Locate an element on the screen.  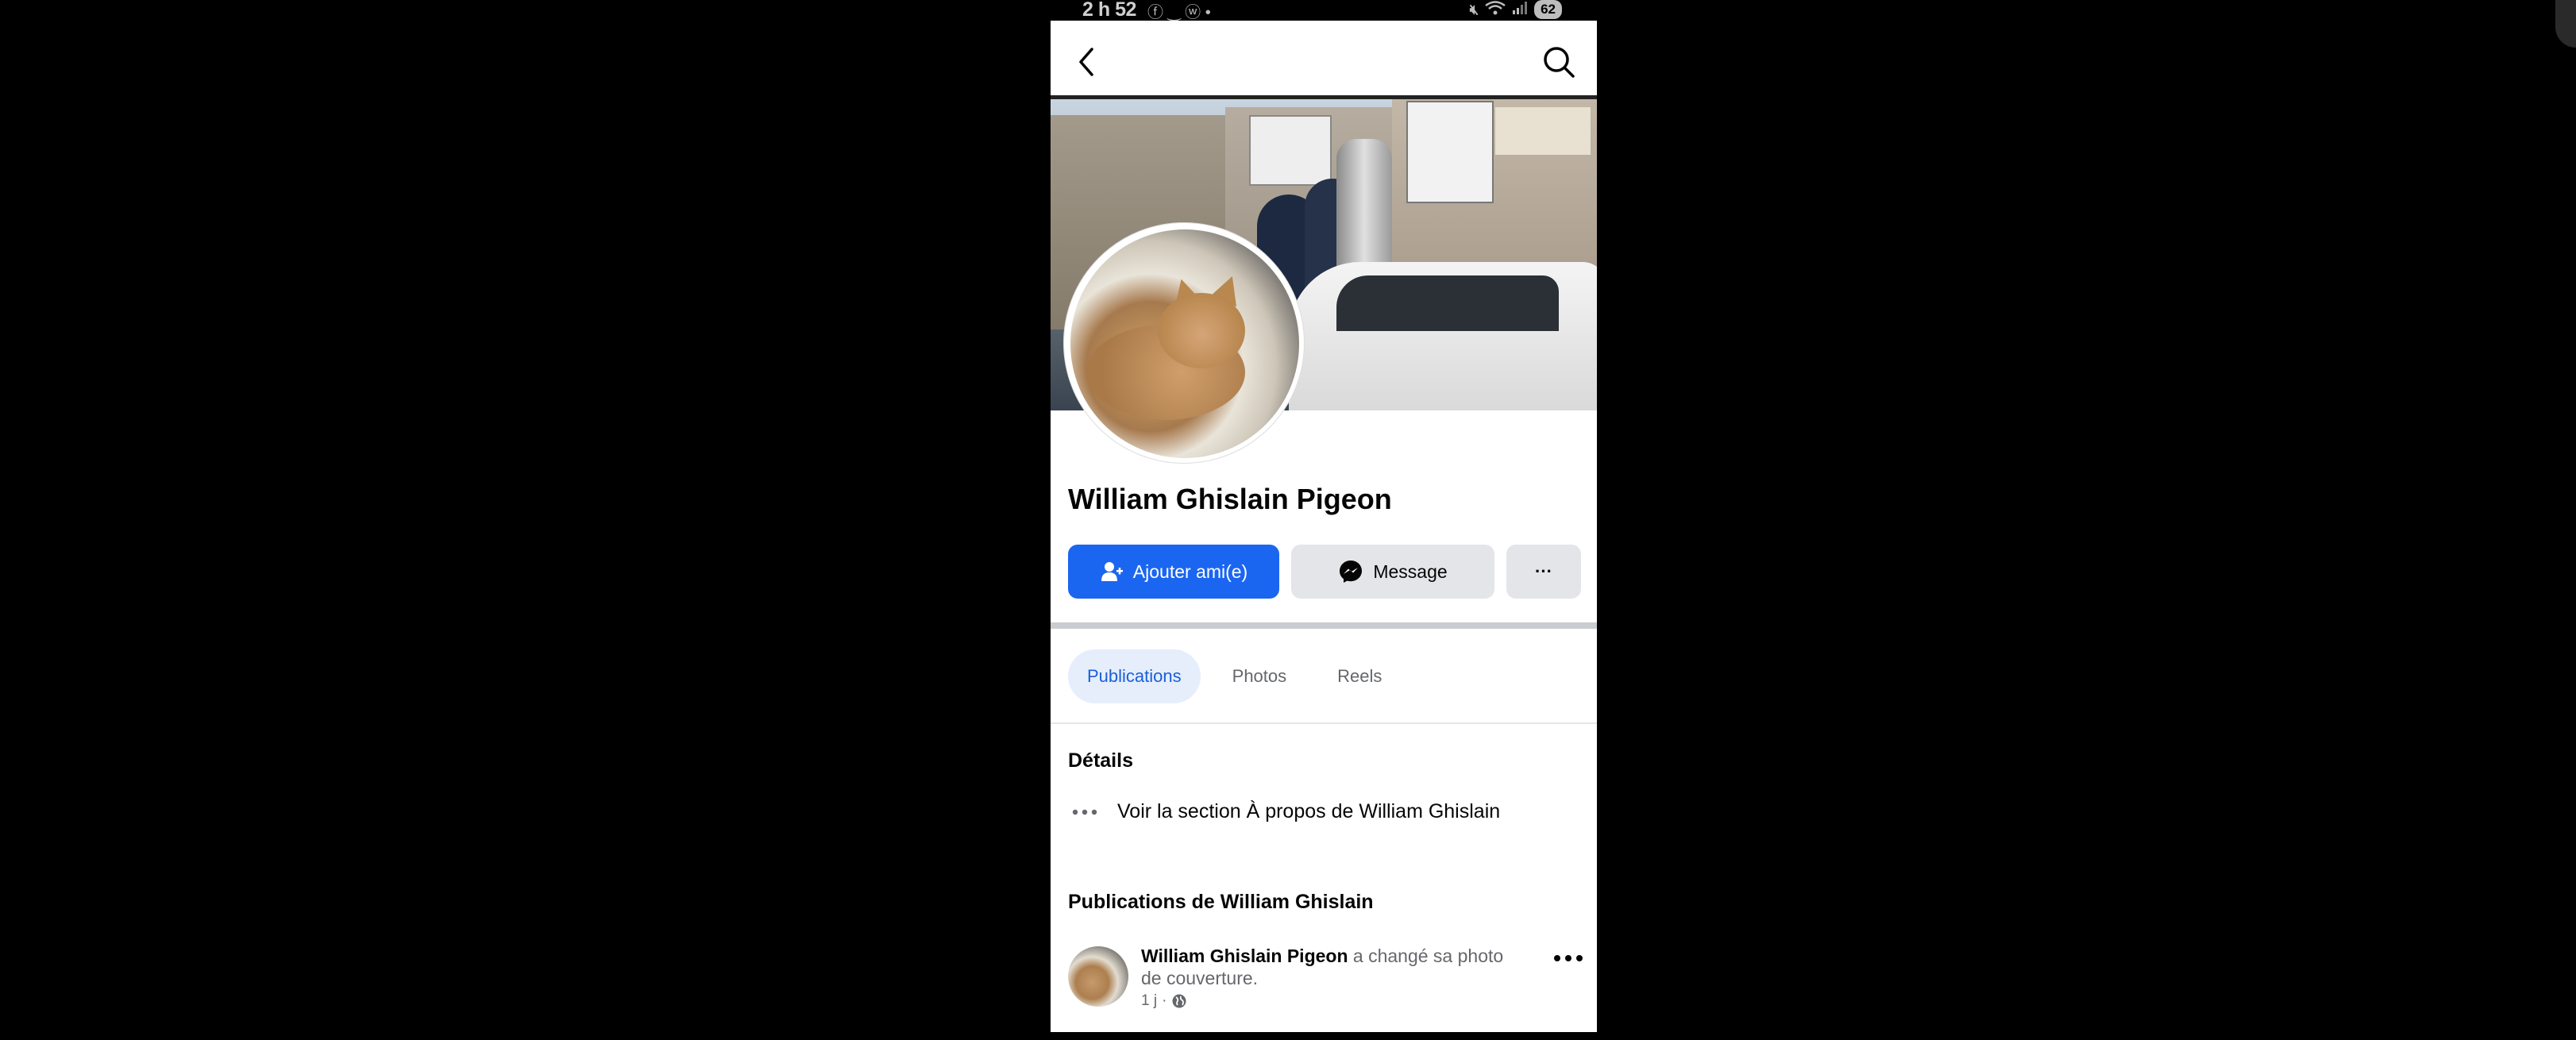
battery-indicator: 62 is located at coordinates (1548, 9).